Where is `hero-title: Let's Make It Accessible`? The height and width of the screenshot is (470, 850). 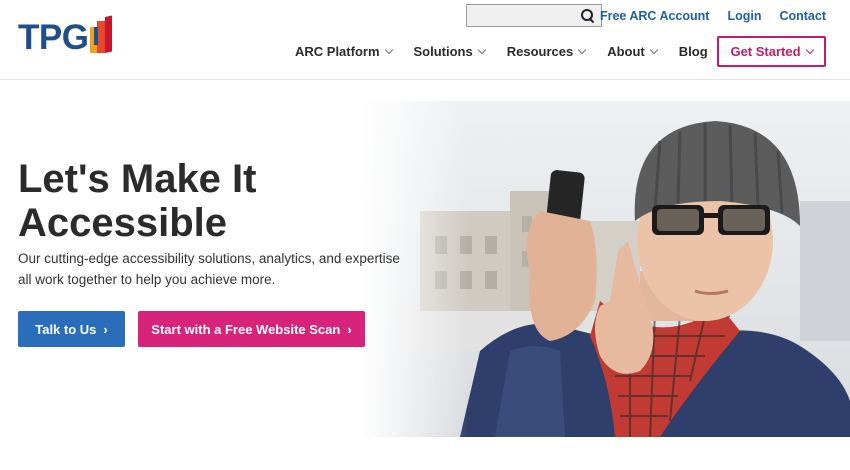
hero-title: Let's Make It Accessible is located at coordinates (137, 201).